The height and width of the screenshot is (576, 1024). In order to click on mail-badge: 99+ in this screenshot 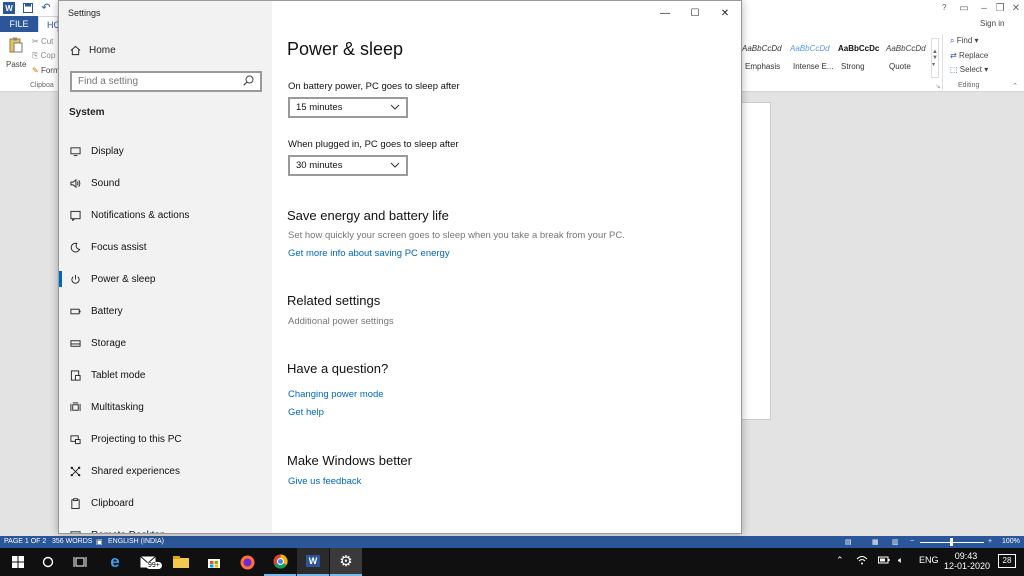, I will do `click(154, 565)`.